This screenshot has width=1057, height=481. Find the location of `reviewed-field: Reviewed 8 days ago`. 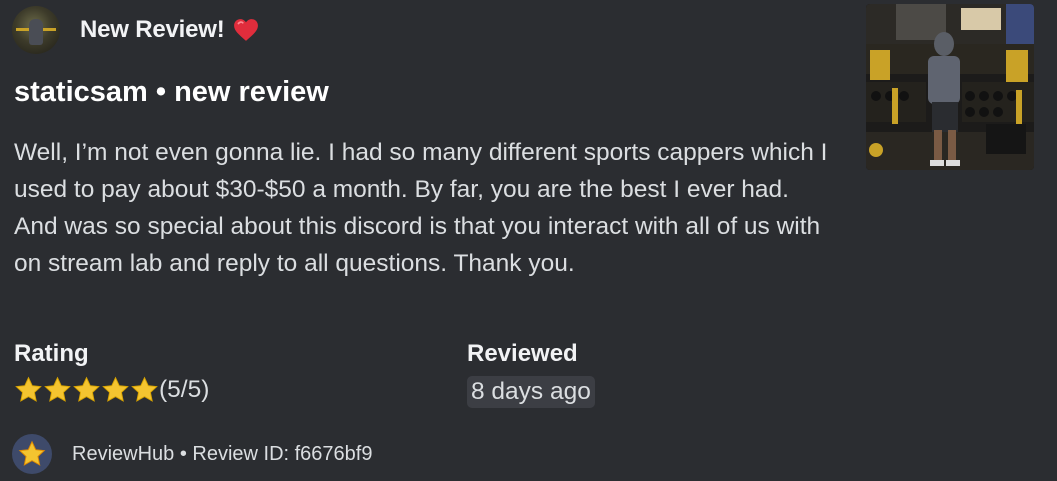

reviewed-field: Reviewed 8 days ago is located at coordinates (531, 374).